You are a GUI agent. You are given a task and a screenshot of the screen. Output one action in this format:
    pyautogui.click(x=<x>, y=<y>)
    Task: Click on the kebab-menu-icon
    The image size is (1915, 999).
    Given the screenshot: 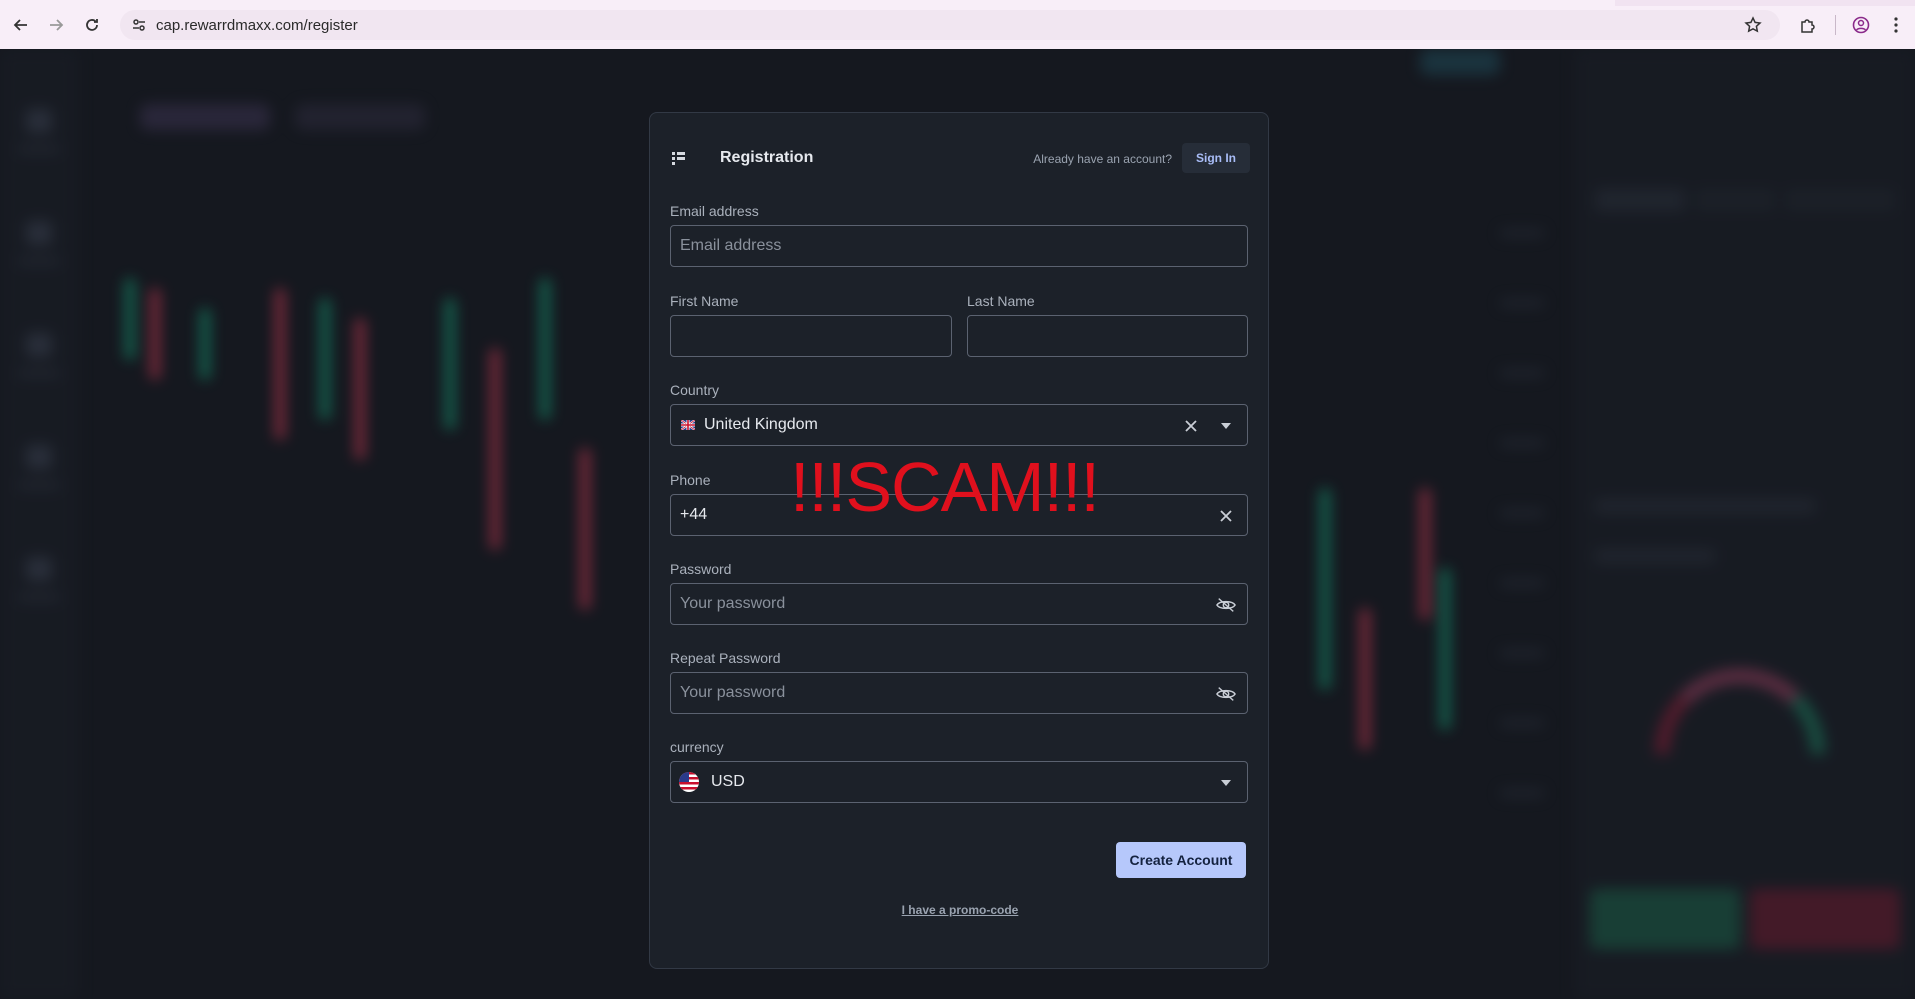 What is the action you would take?
    pyautogui.click(x=1896, y=25)
    